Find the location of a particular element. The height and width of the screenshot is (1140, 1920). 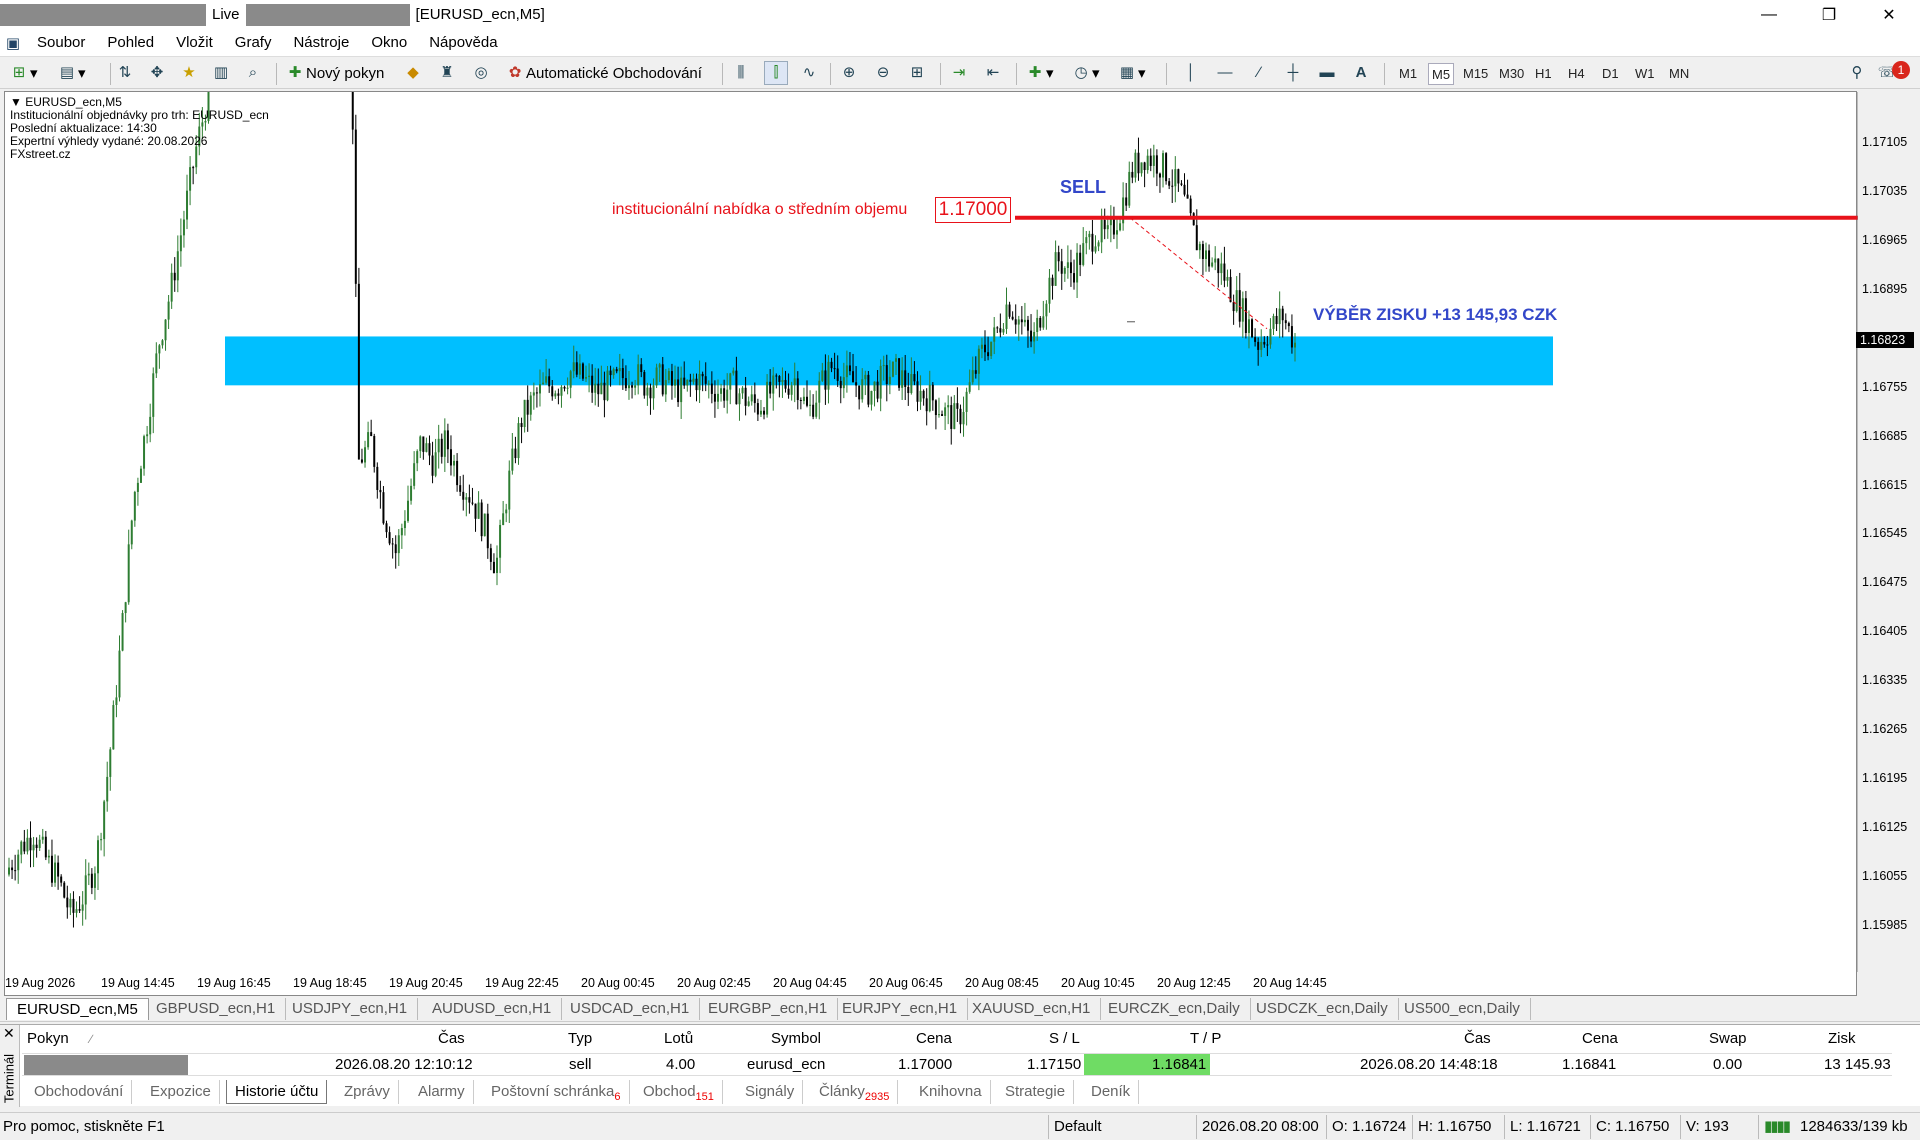

minimize-button: — is located at coordinates (1769, 14).